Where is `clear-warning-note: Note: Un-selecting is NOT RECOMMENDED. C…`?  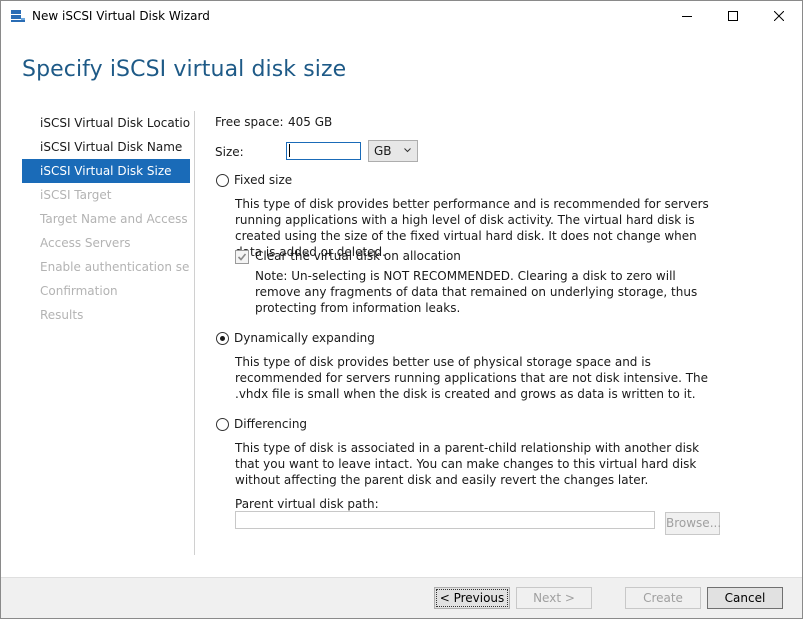
clear-warning-note: Note: Un-selecting is NOT RECOMMENDED. C… is located at coordinates (476, 292).